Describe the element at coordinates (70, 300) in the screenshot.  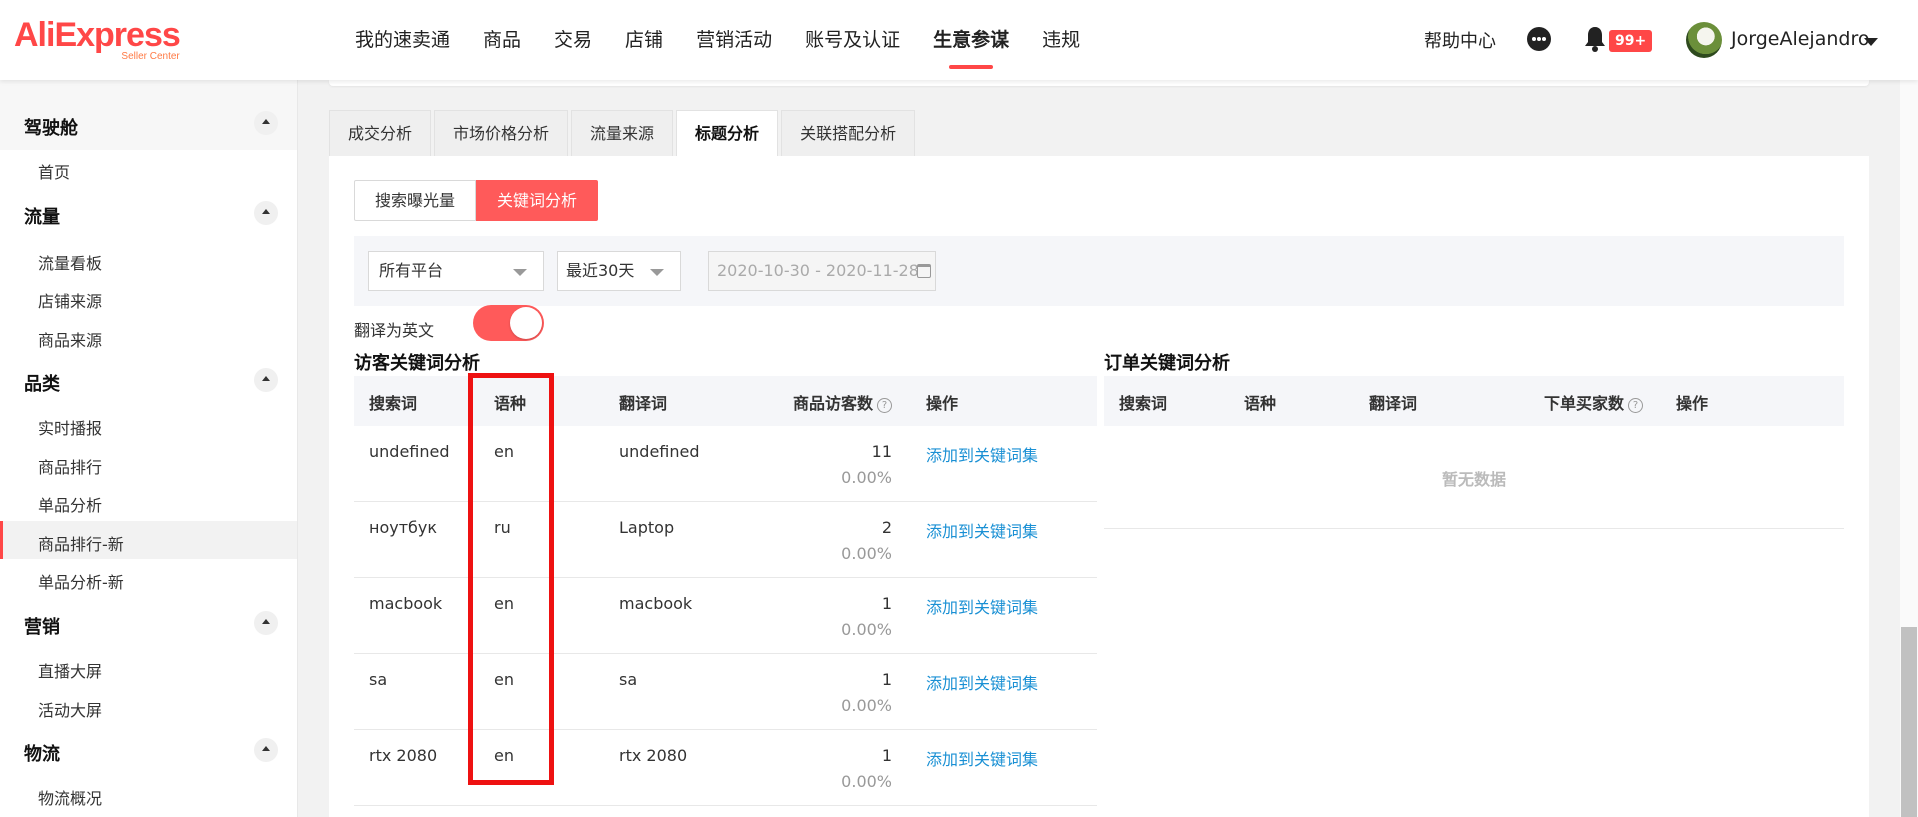
I see `sidebar-item-store-source: 店铺来源` at that location.